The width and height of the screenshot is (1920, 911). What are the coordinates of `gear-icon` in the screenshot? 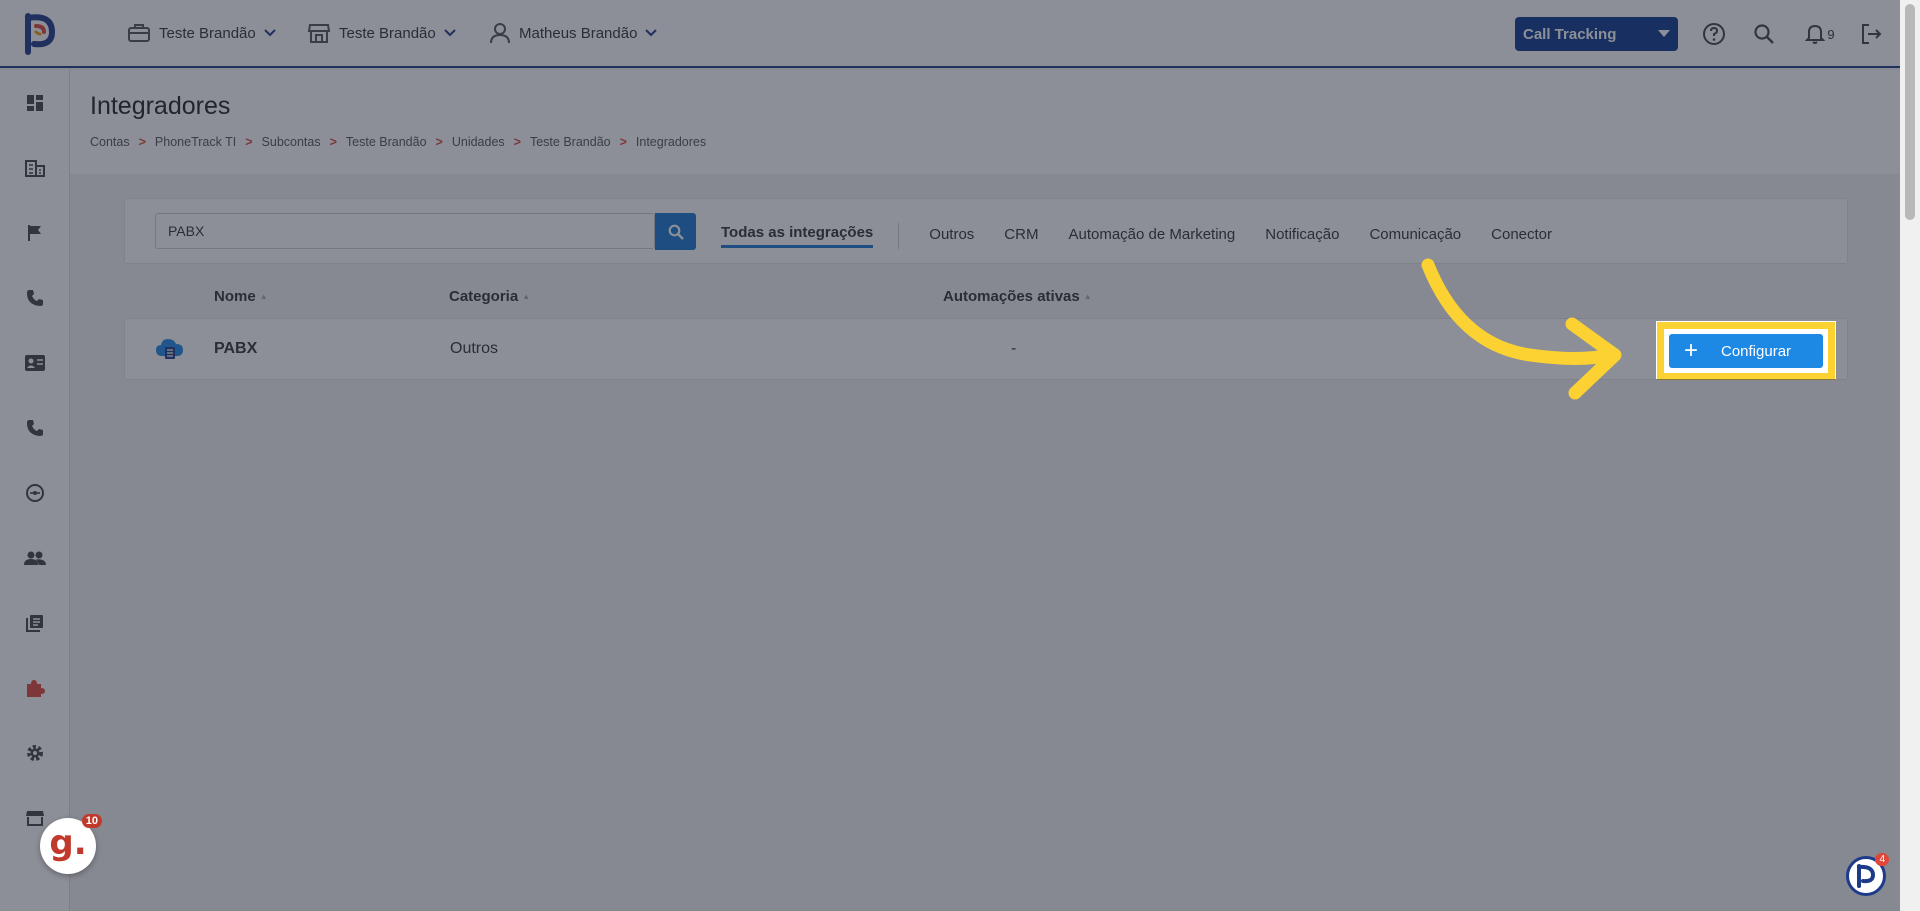 It's located at (35, 753).